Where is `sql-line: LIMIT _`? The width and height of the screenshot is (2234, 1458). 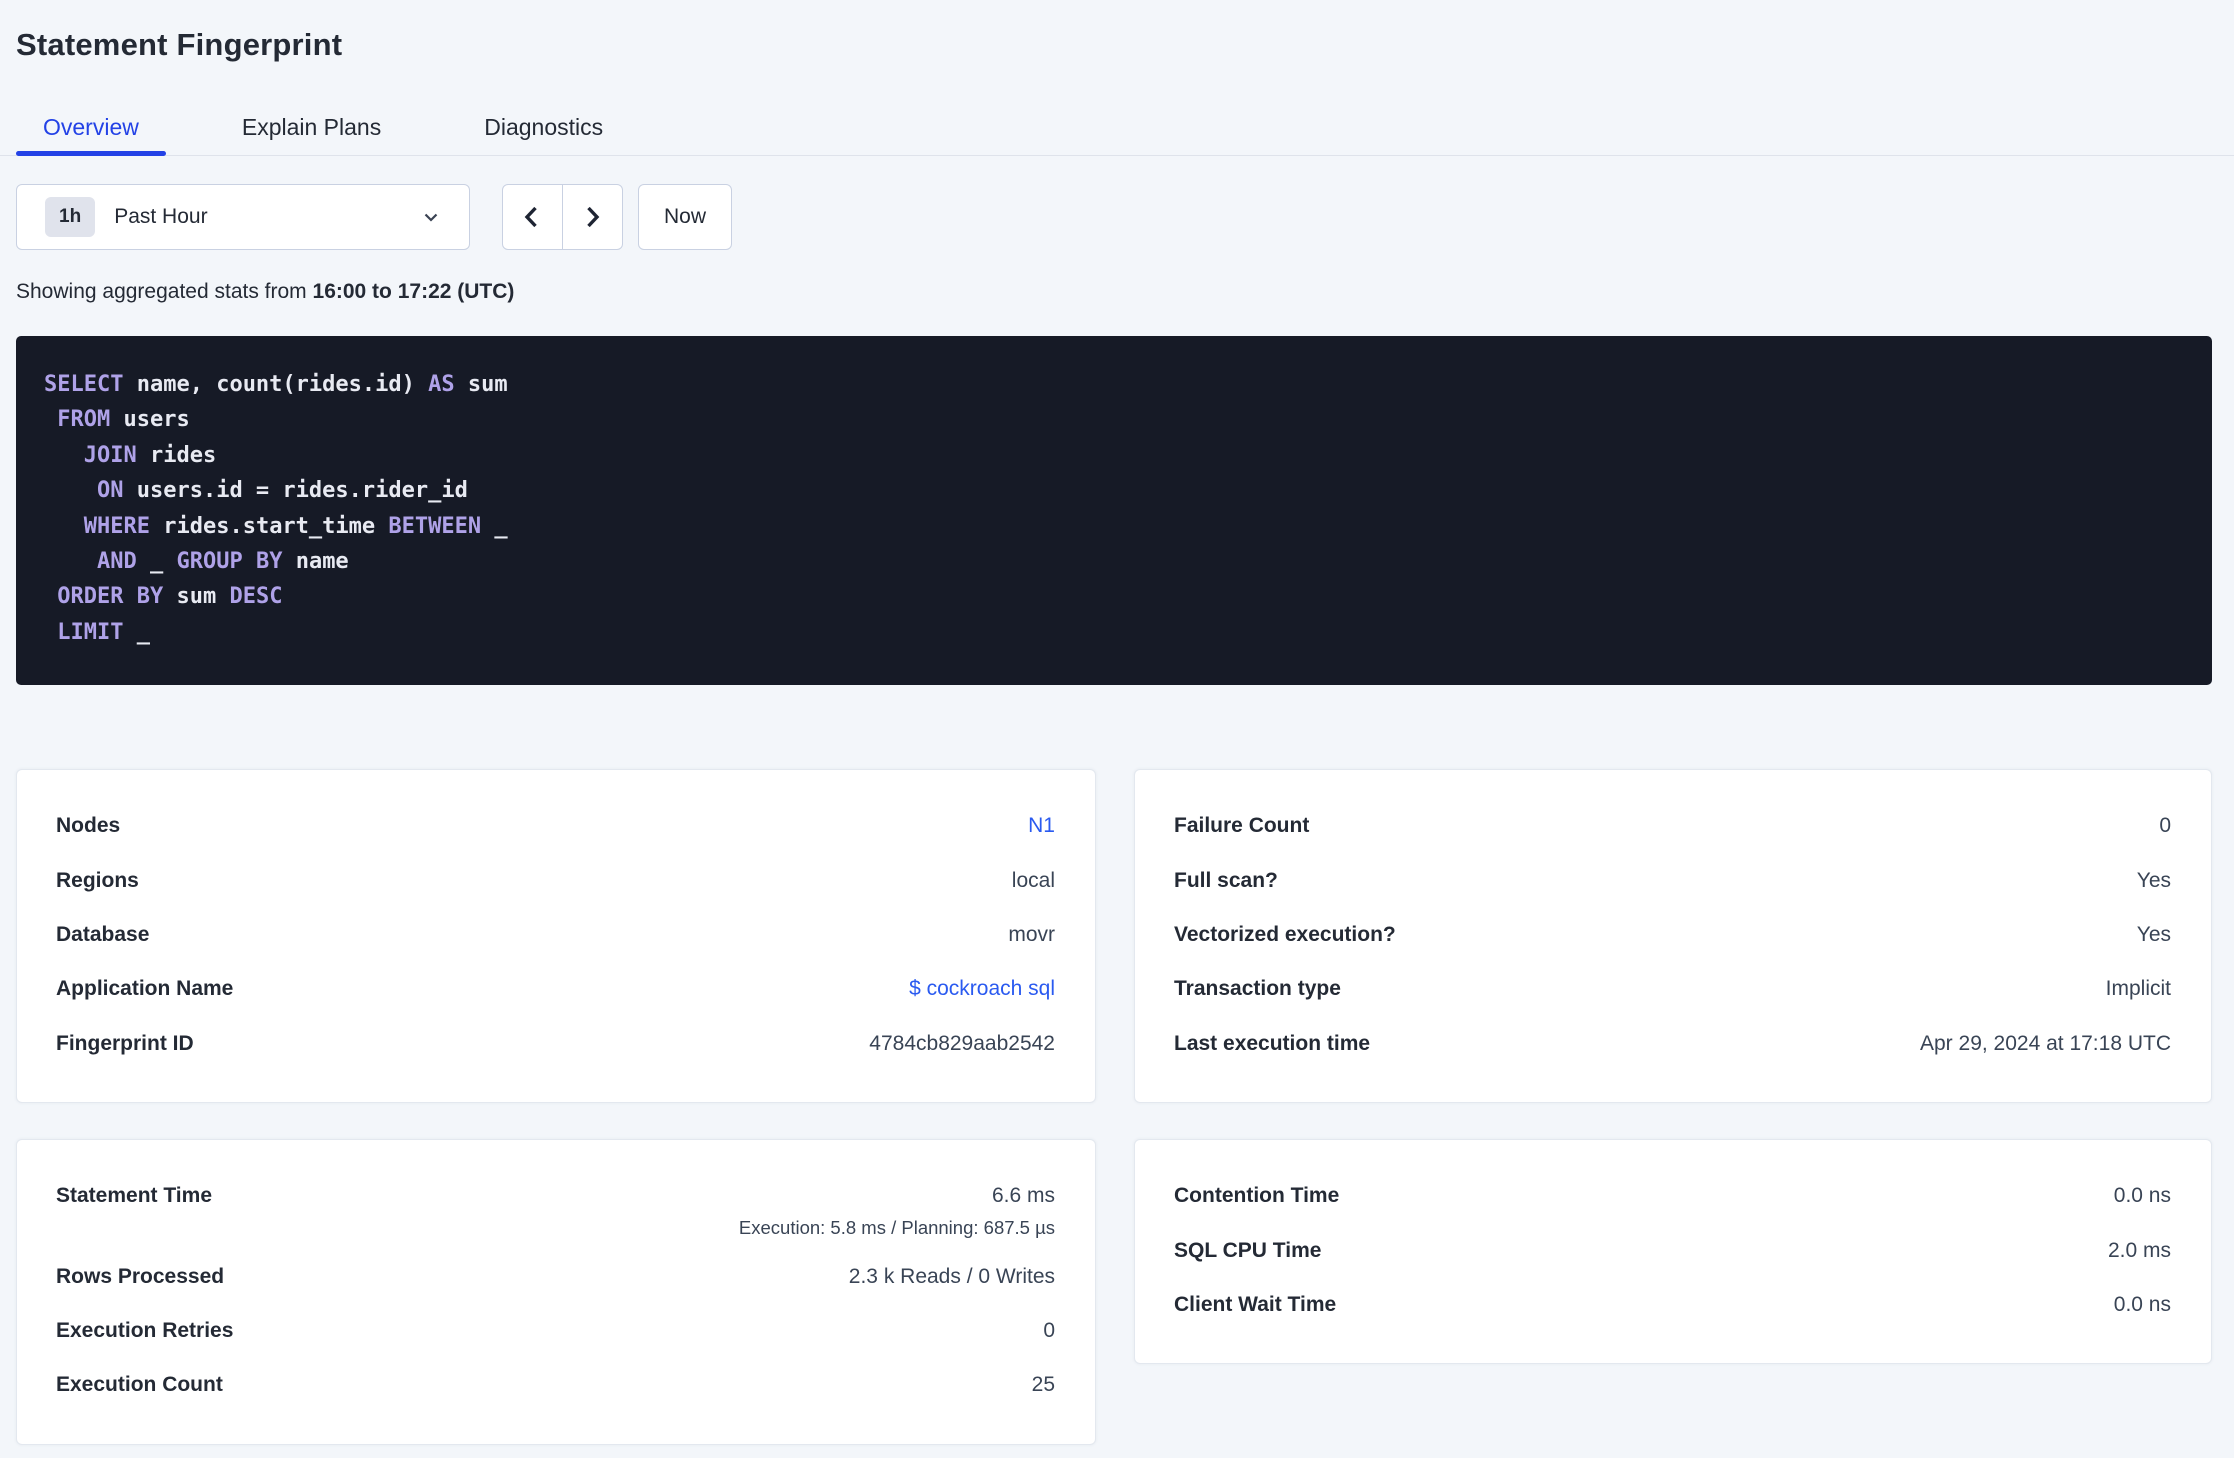 sql-line: LIMIT _ is located at coordinates (103, 632).